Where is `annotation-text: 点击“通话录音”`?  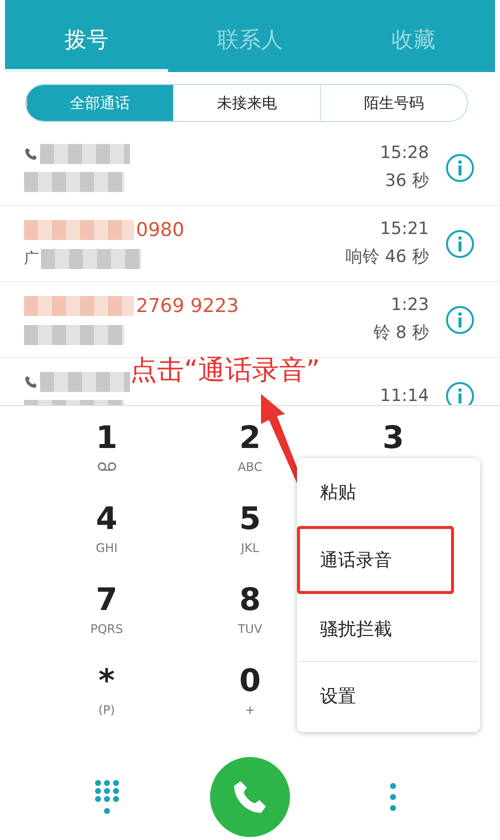
annotation-text: 点击“通话录音” is located at coordinates (225, 371).